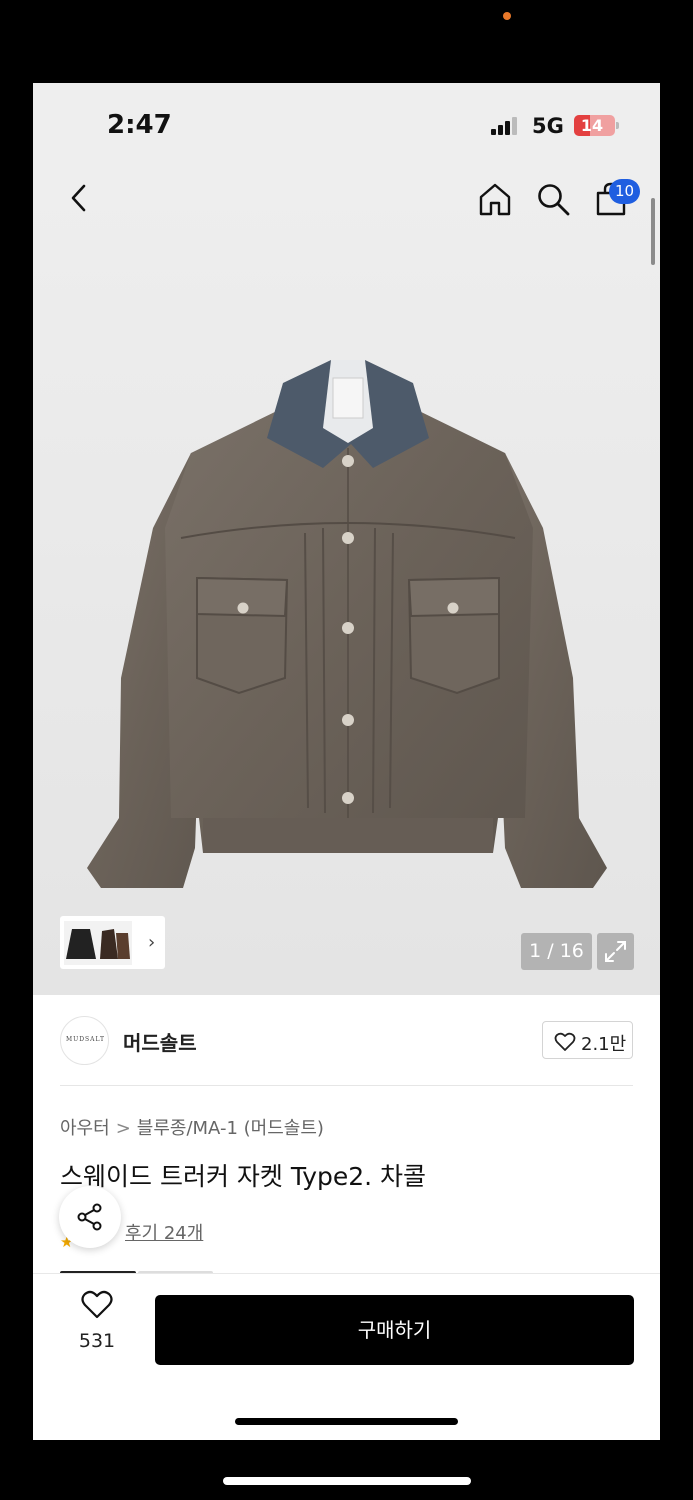  Describe the element at coordinates (548, 126) in the screenshot. I see `network-type: 5G` at that location.